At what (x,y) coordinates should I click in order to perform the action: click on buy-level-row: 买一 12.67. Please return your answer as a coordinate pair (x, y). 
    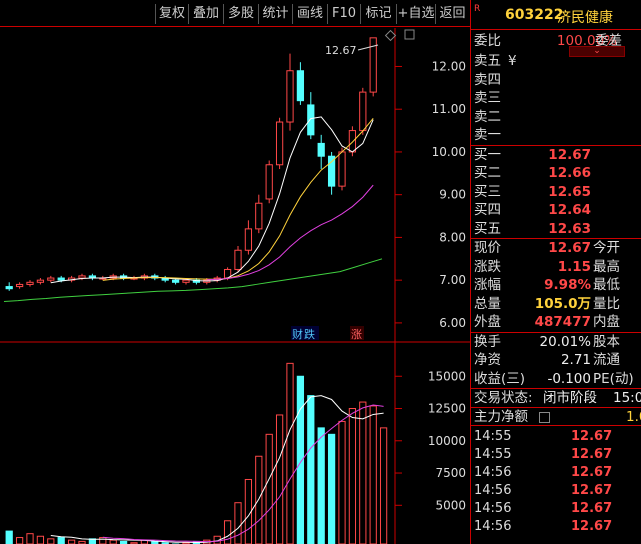
    Looking at the image, I should click on (556, 155).